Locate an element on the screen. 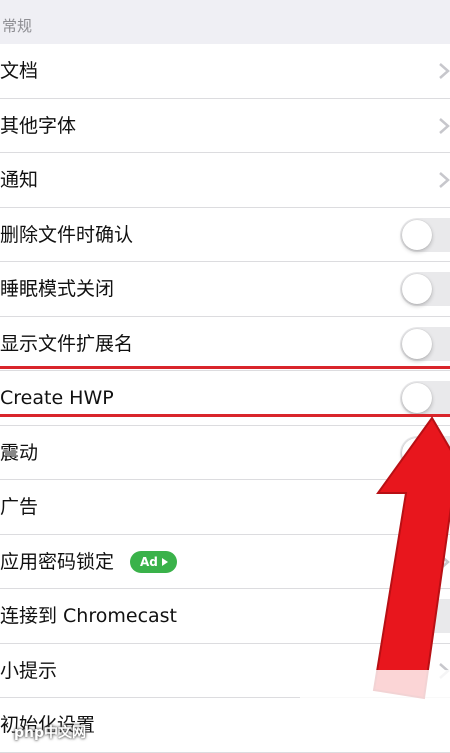 Image resolution: width=450 pixels, height=753 pixels. watermark-text: php中文网 is located at coordinates (50, 733).